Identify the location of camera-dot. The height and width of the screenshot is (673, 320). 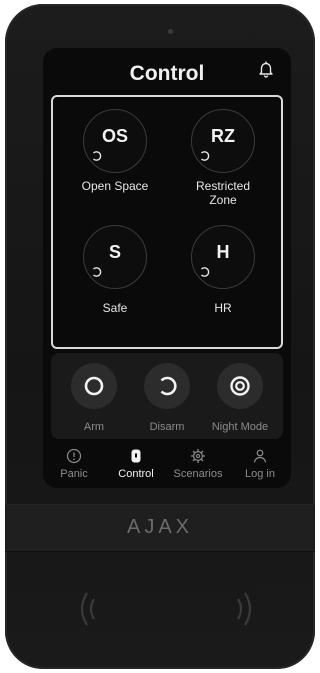
(170, 31).